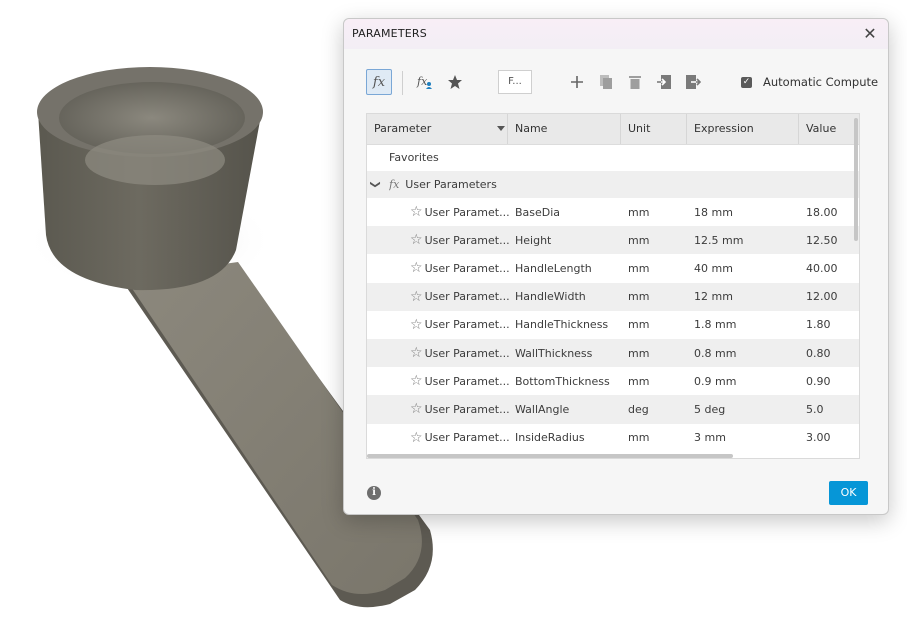 Image resolution: width=907 pixels, height=625 pixels. What do you see at coordinates (374, 493) in the screenshot?
I see `info-icon: i` at bounding box center [374, 493].